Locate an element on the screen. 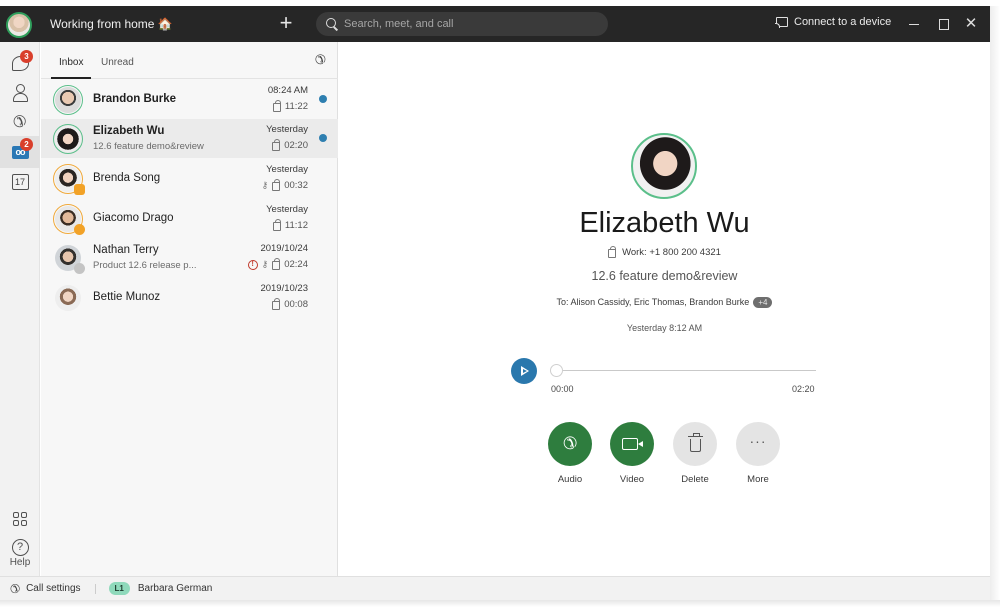 This screenshot has height=607, width=1000. audio-call-button: ✆ Audio is located at coordinates (570, 453).